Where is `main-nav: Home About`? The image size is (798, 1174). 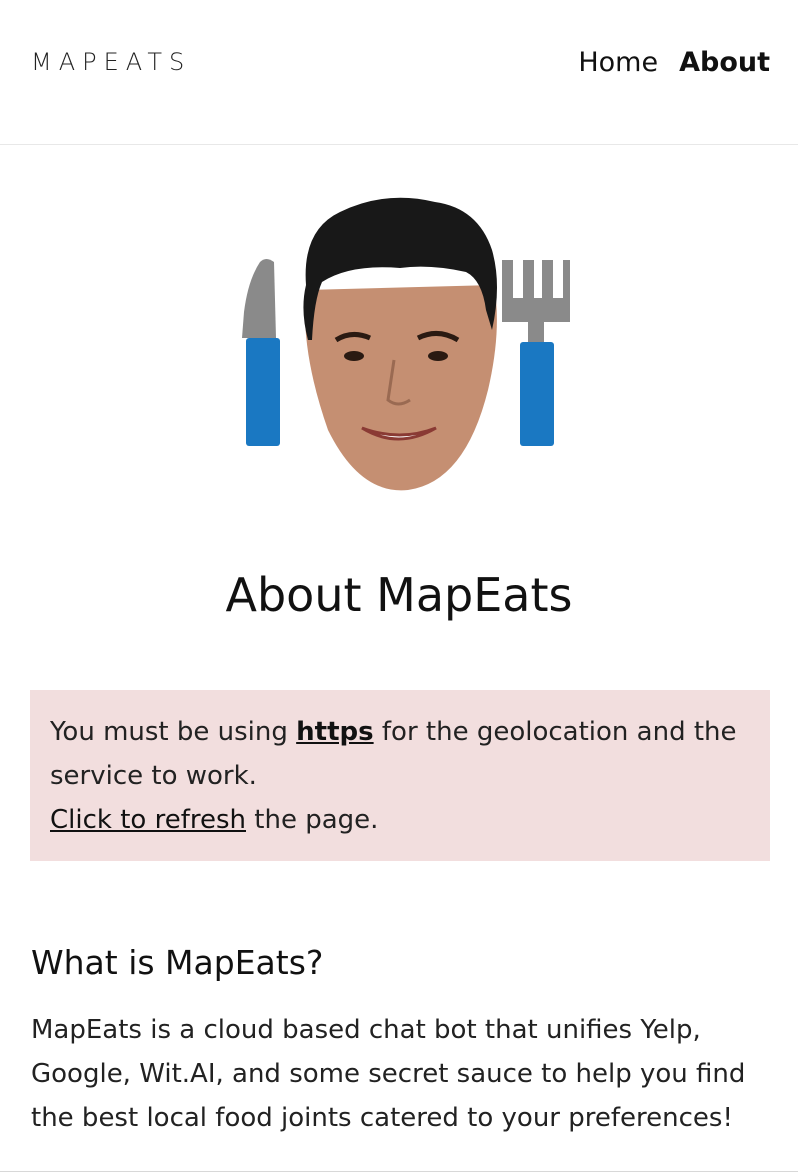
main-nav: Home About is located at coordinates (674, 63).